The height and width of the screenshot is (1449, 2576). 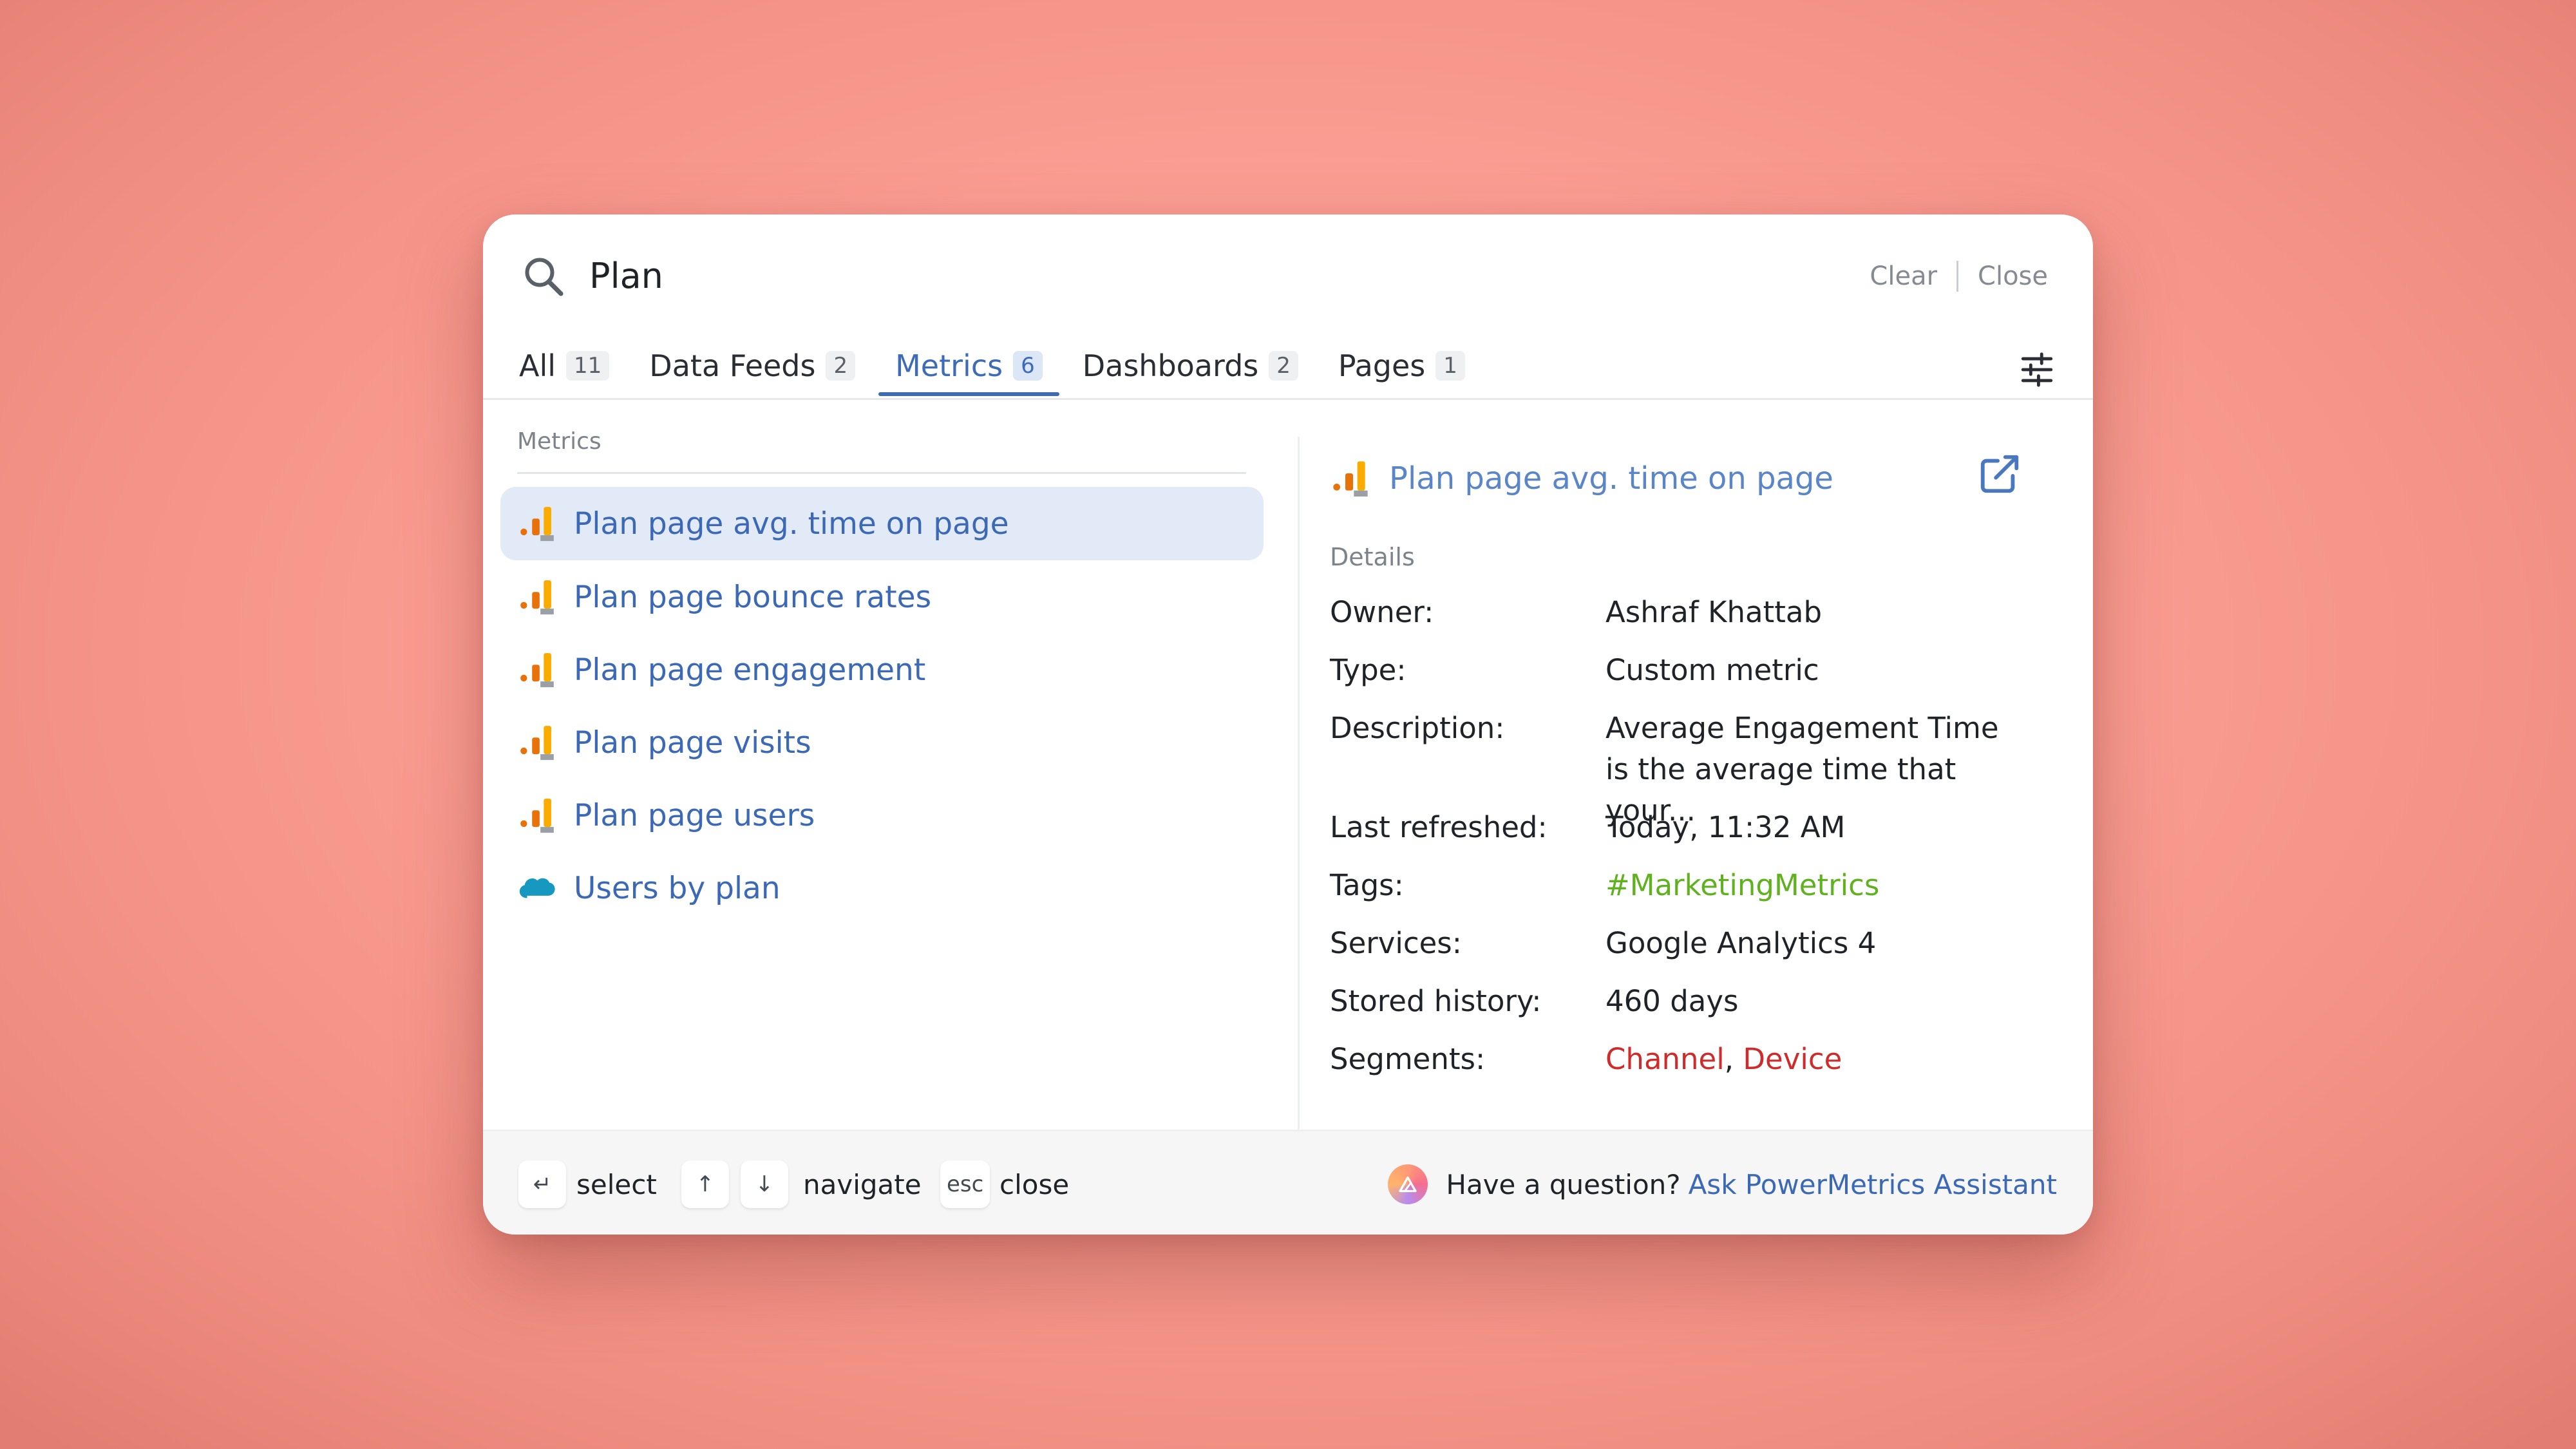 I want to click on detail-value: 460 days, so click(x=1672, y=1001).